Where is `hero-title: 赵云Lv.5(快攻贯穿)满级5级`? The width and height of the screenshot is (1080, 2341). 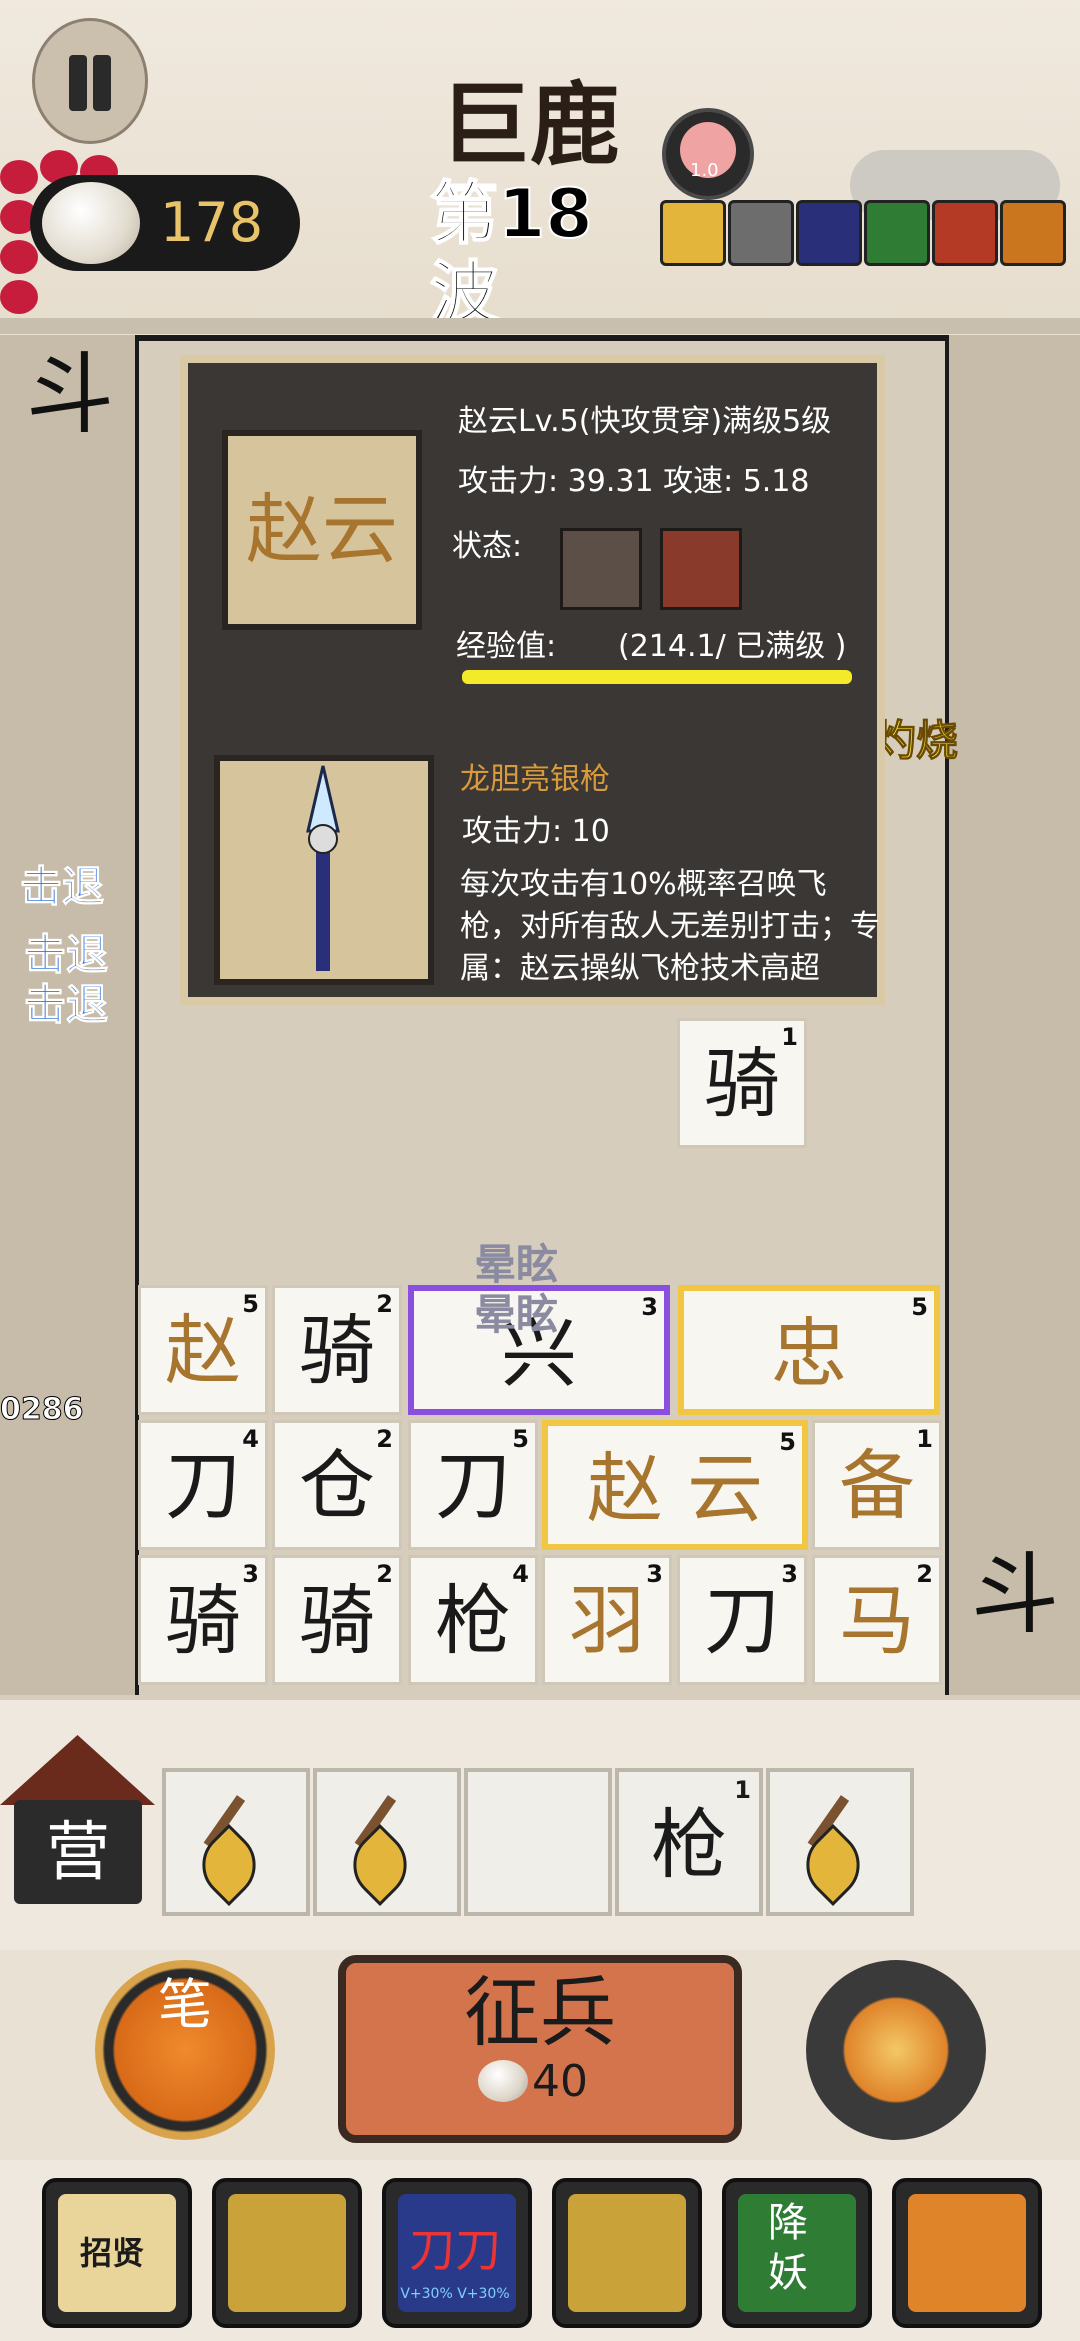
hero-title: 赵云Lv.5(快攻贯穿)满级5级 is located at coordinates (645, 421).